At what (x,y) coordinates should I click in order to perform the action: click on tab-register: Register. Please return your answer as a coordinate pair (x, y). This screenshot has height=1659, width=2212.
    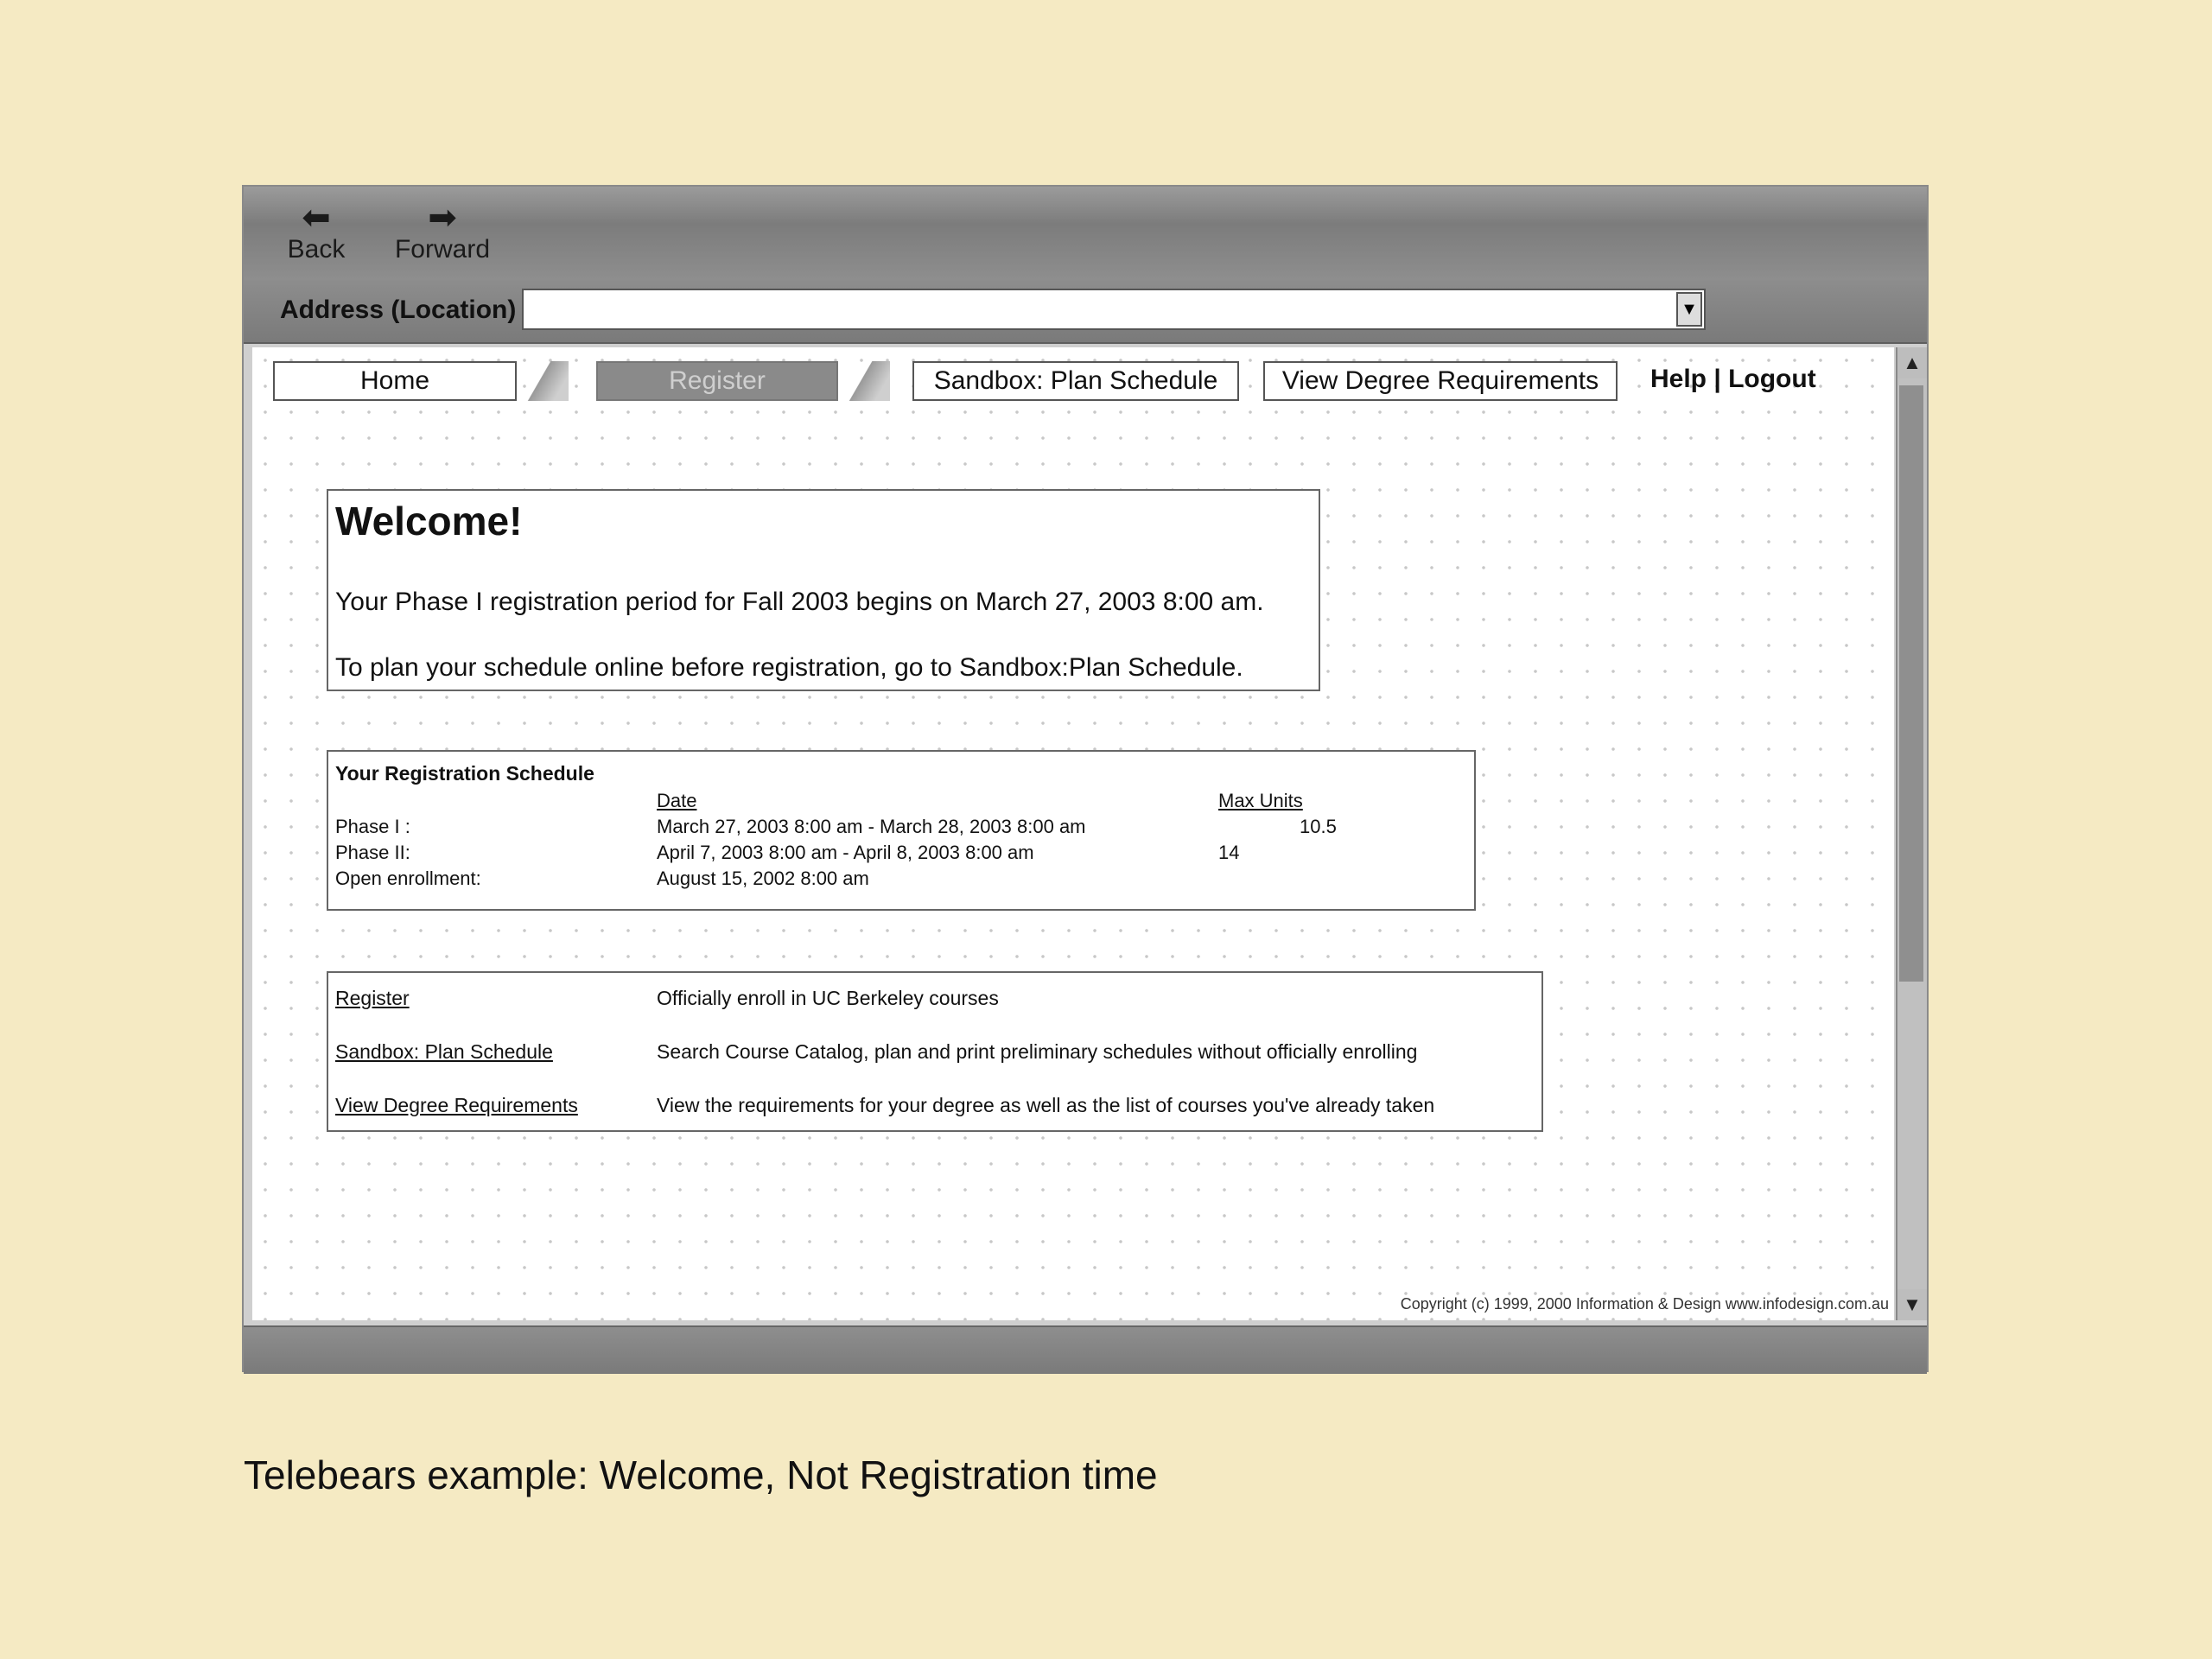
    Looking at the image, I should click on (717, 381).